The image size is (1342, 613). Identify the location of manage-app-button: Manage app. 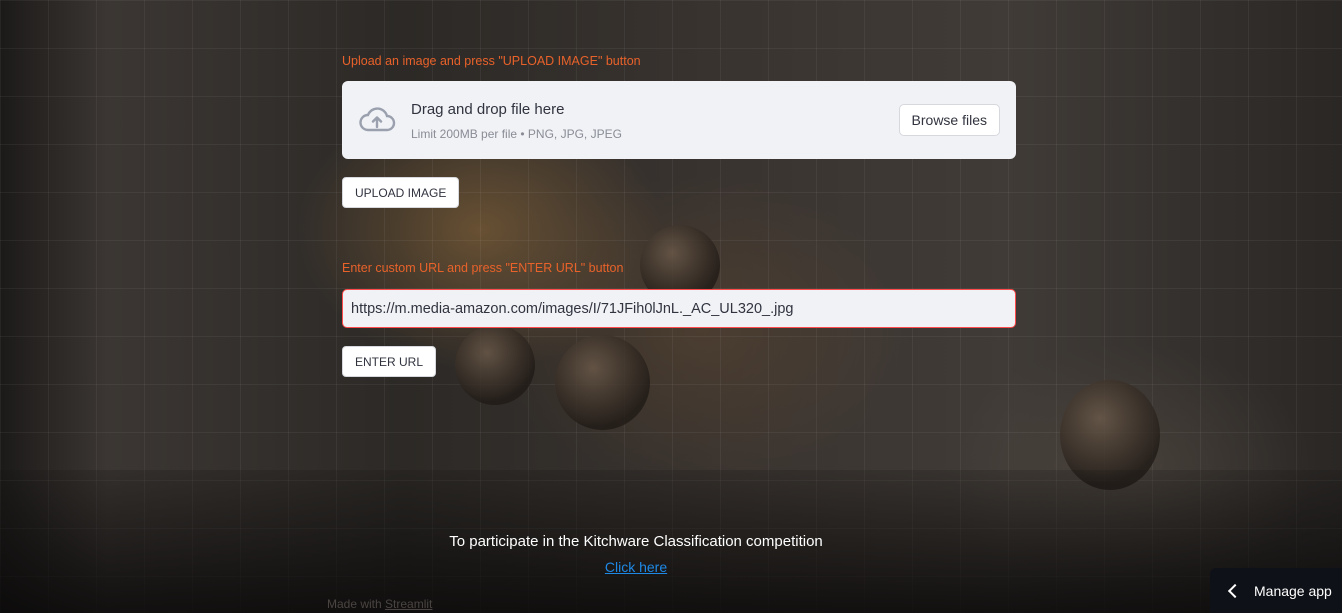
(1276, 590).